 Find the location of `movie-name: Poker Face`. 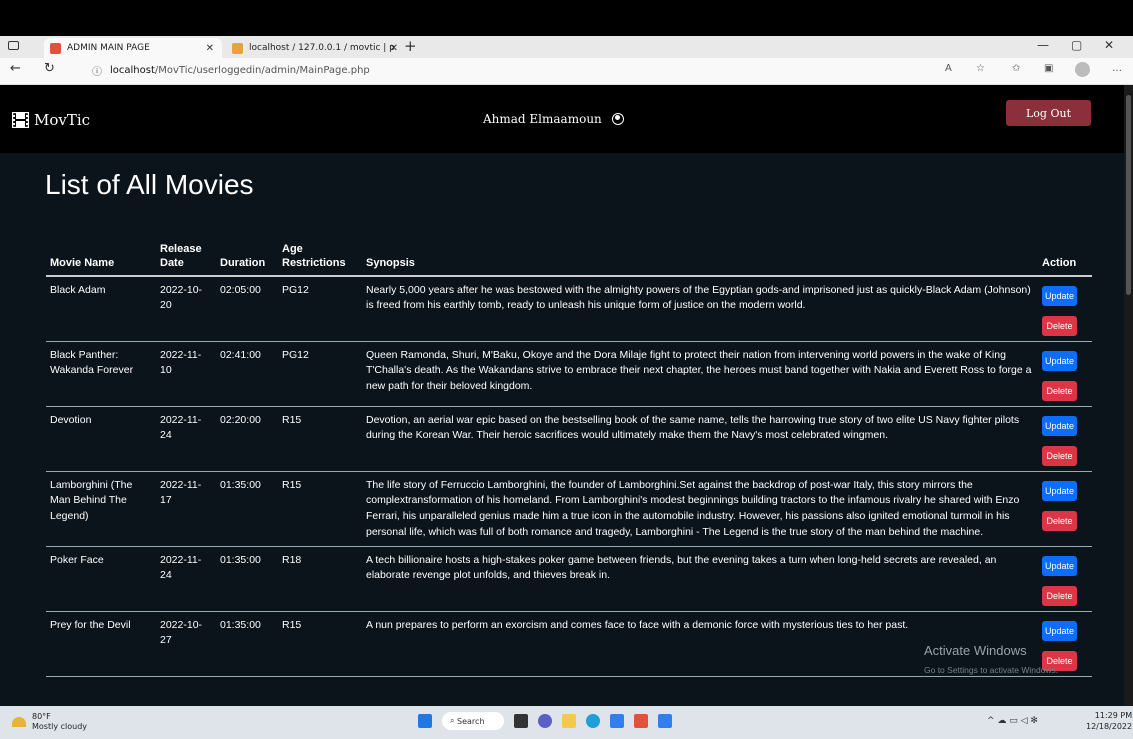

movie-name: Poker Face is located at coordinates (101, 579).